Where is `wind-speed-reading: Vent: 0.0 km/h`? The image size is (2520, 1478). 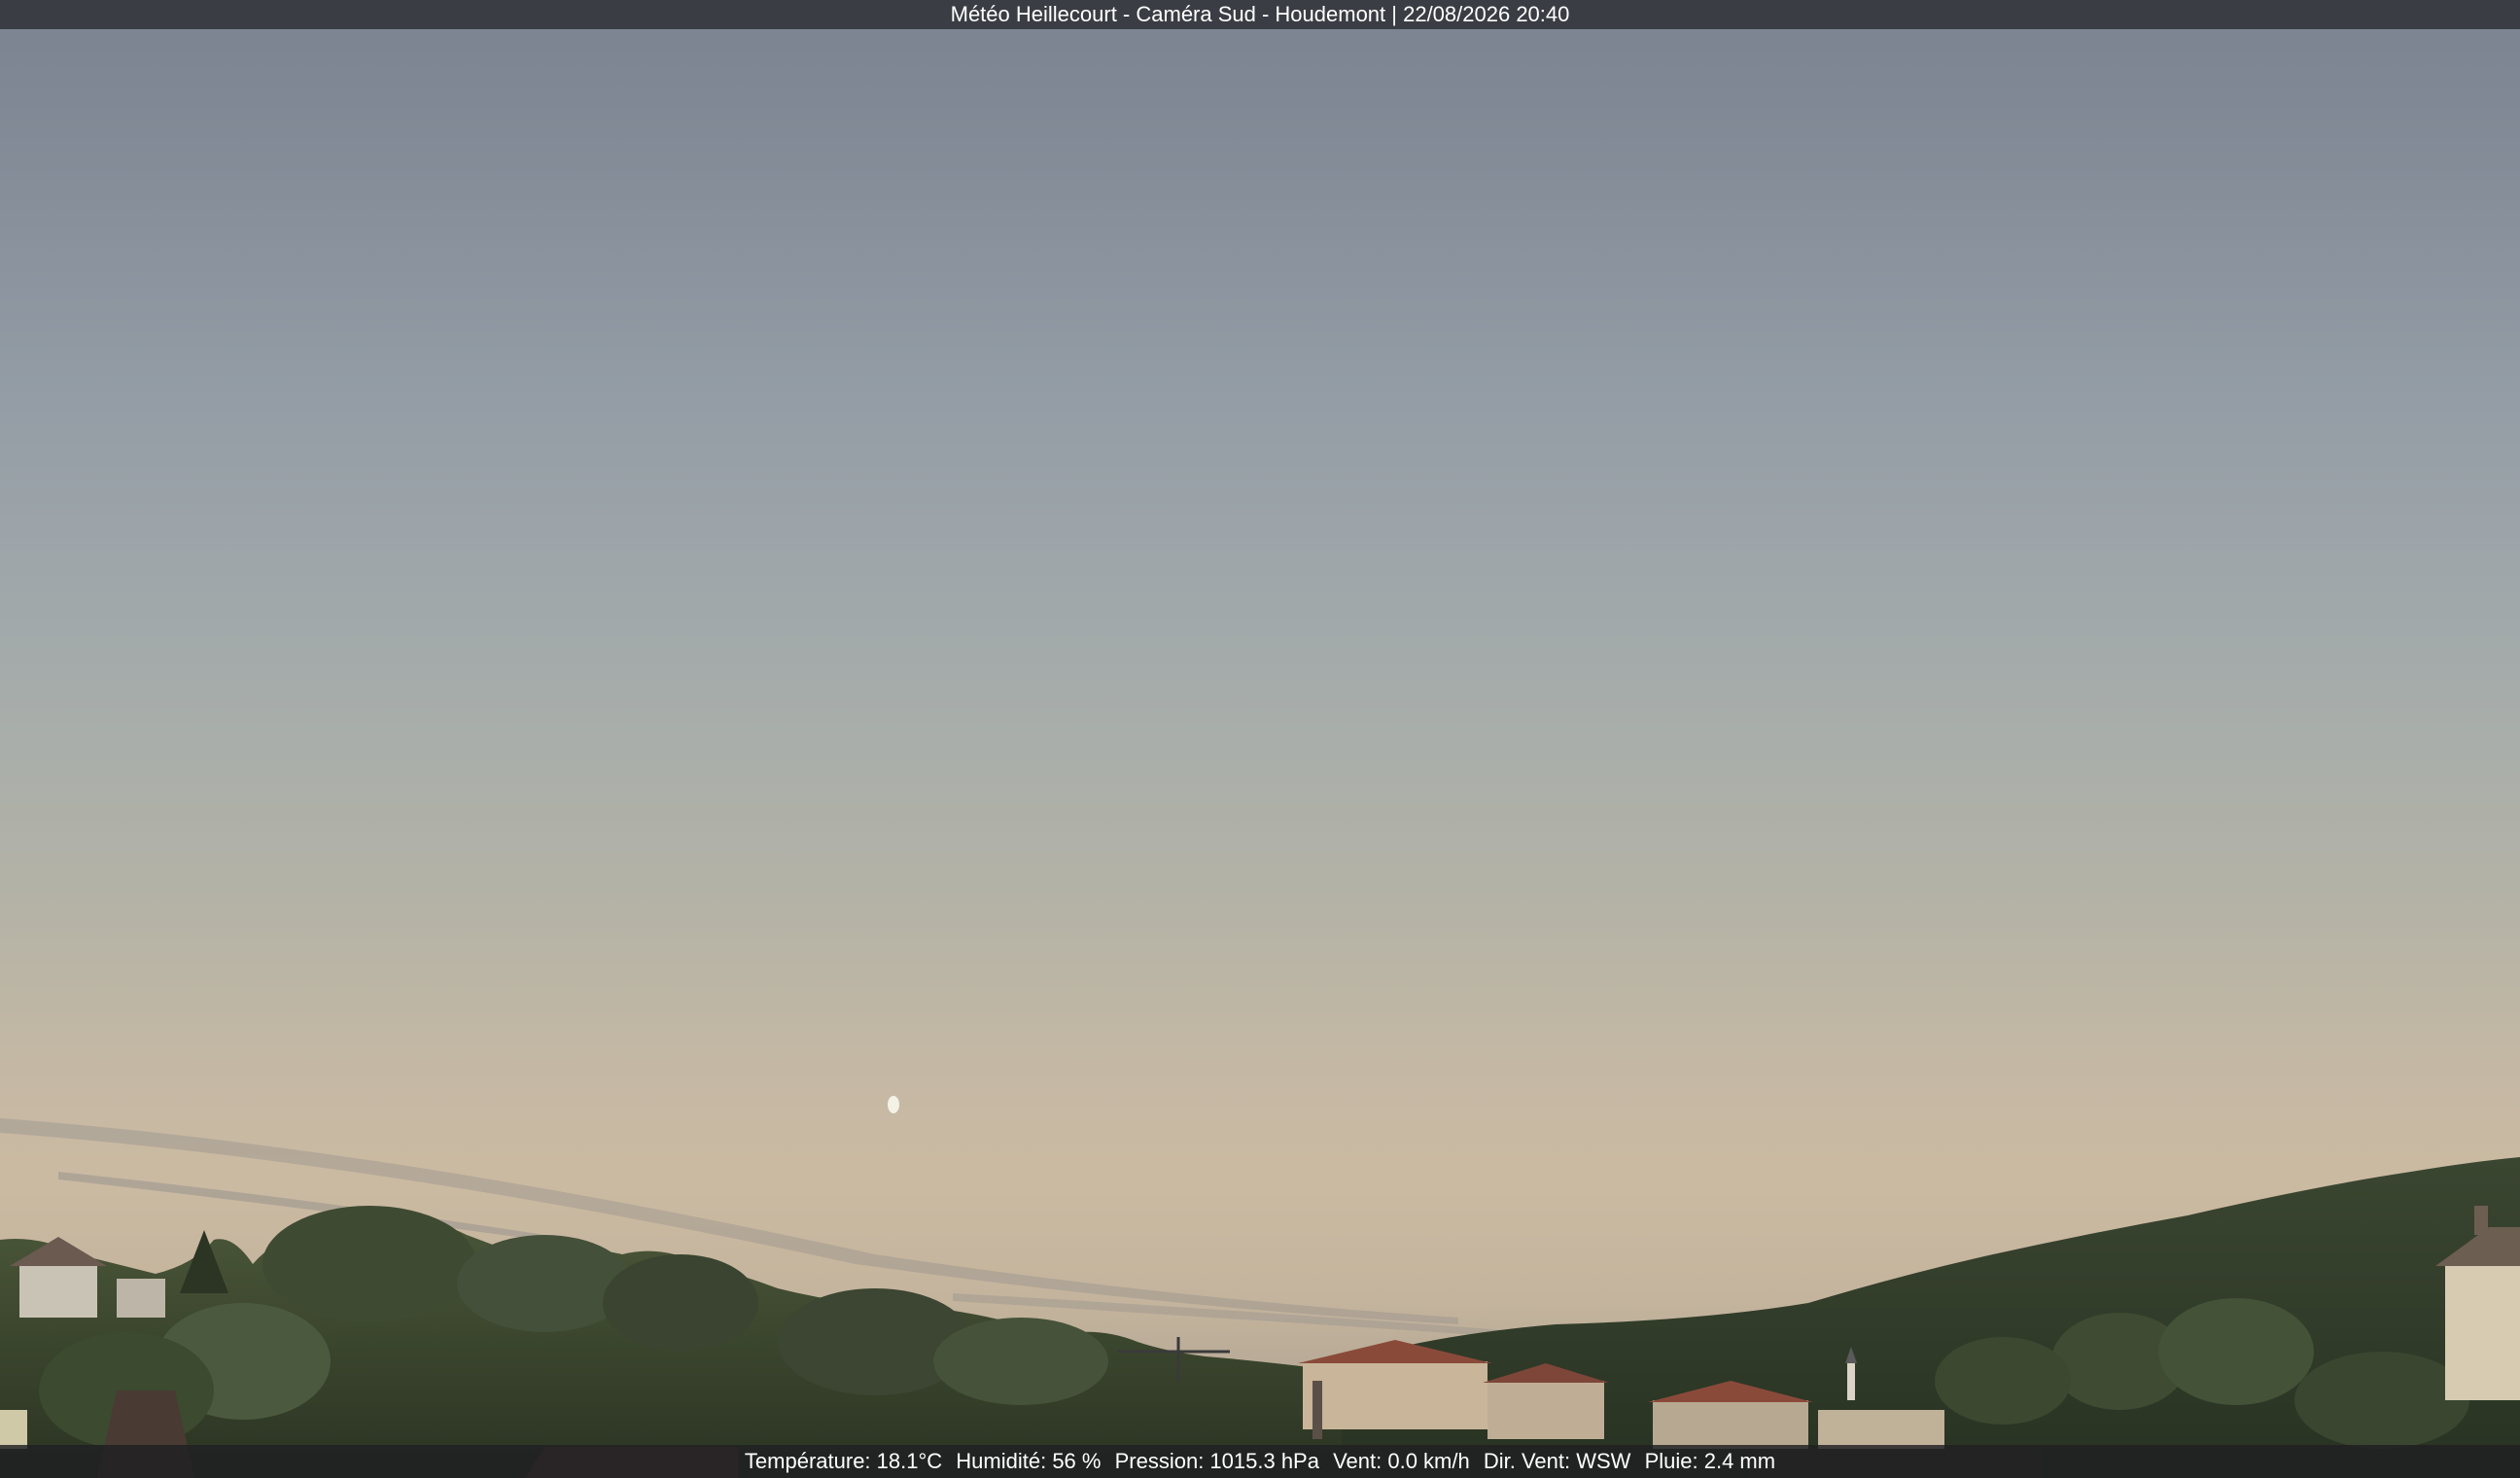
wind-speed-reading: Vent: 0.0 km/h is located at coordinates (1401, 1461).